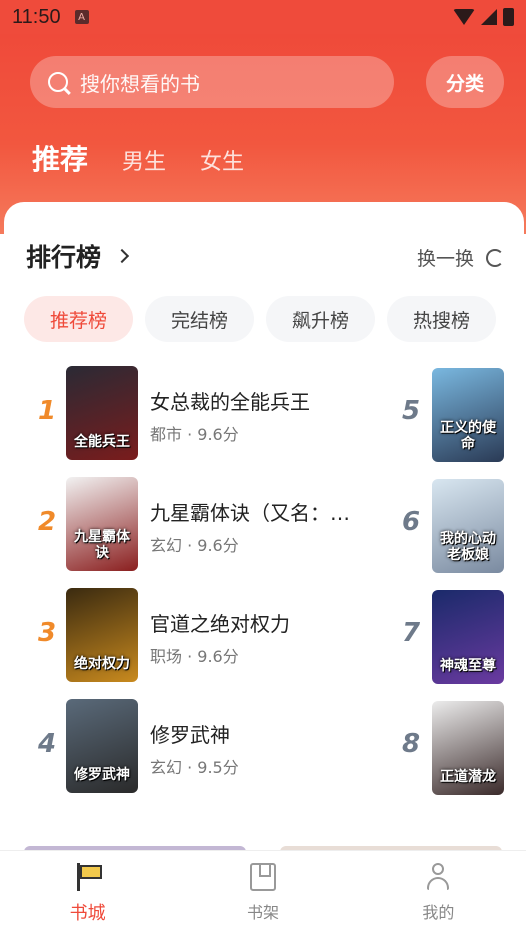 This screenshot has width=526, height=935. I want to click on chip-recommend: 推荐榜, so click(78, 319).